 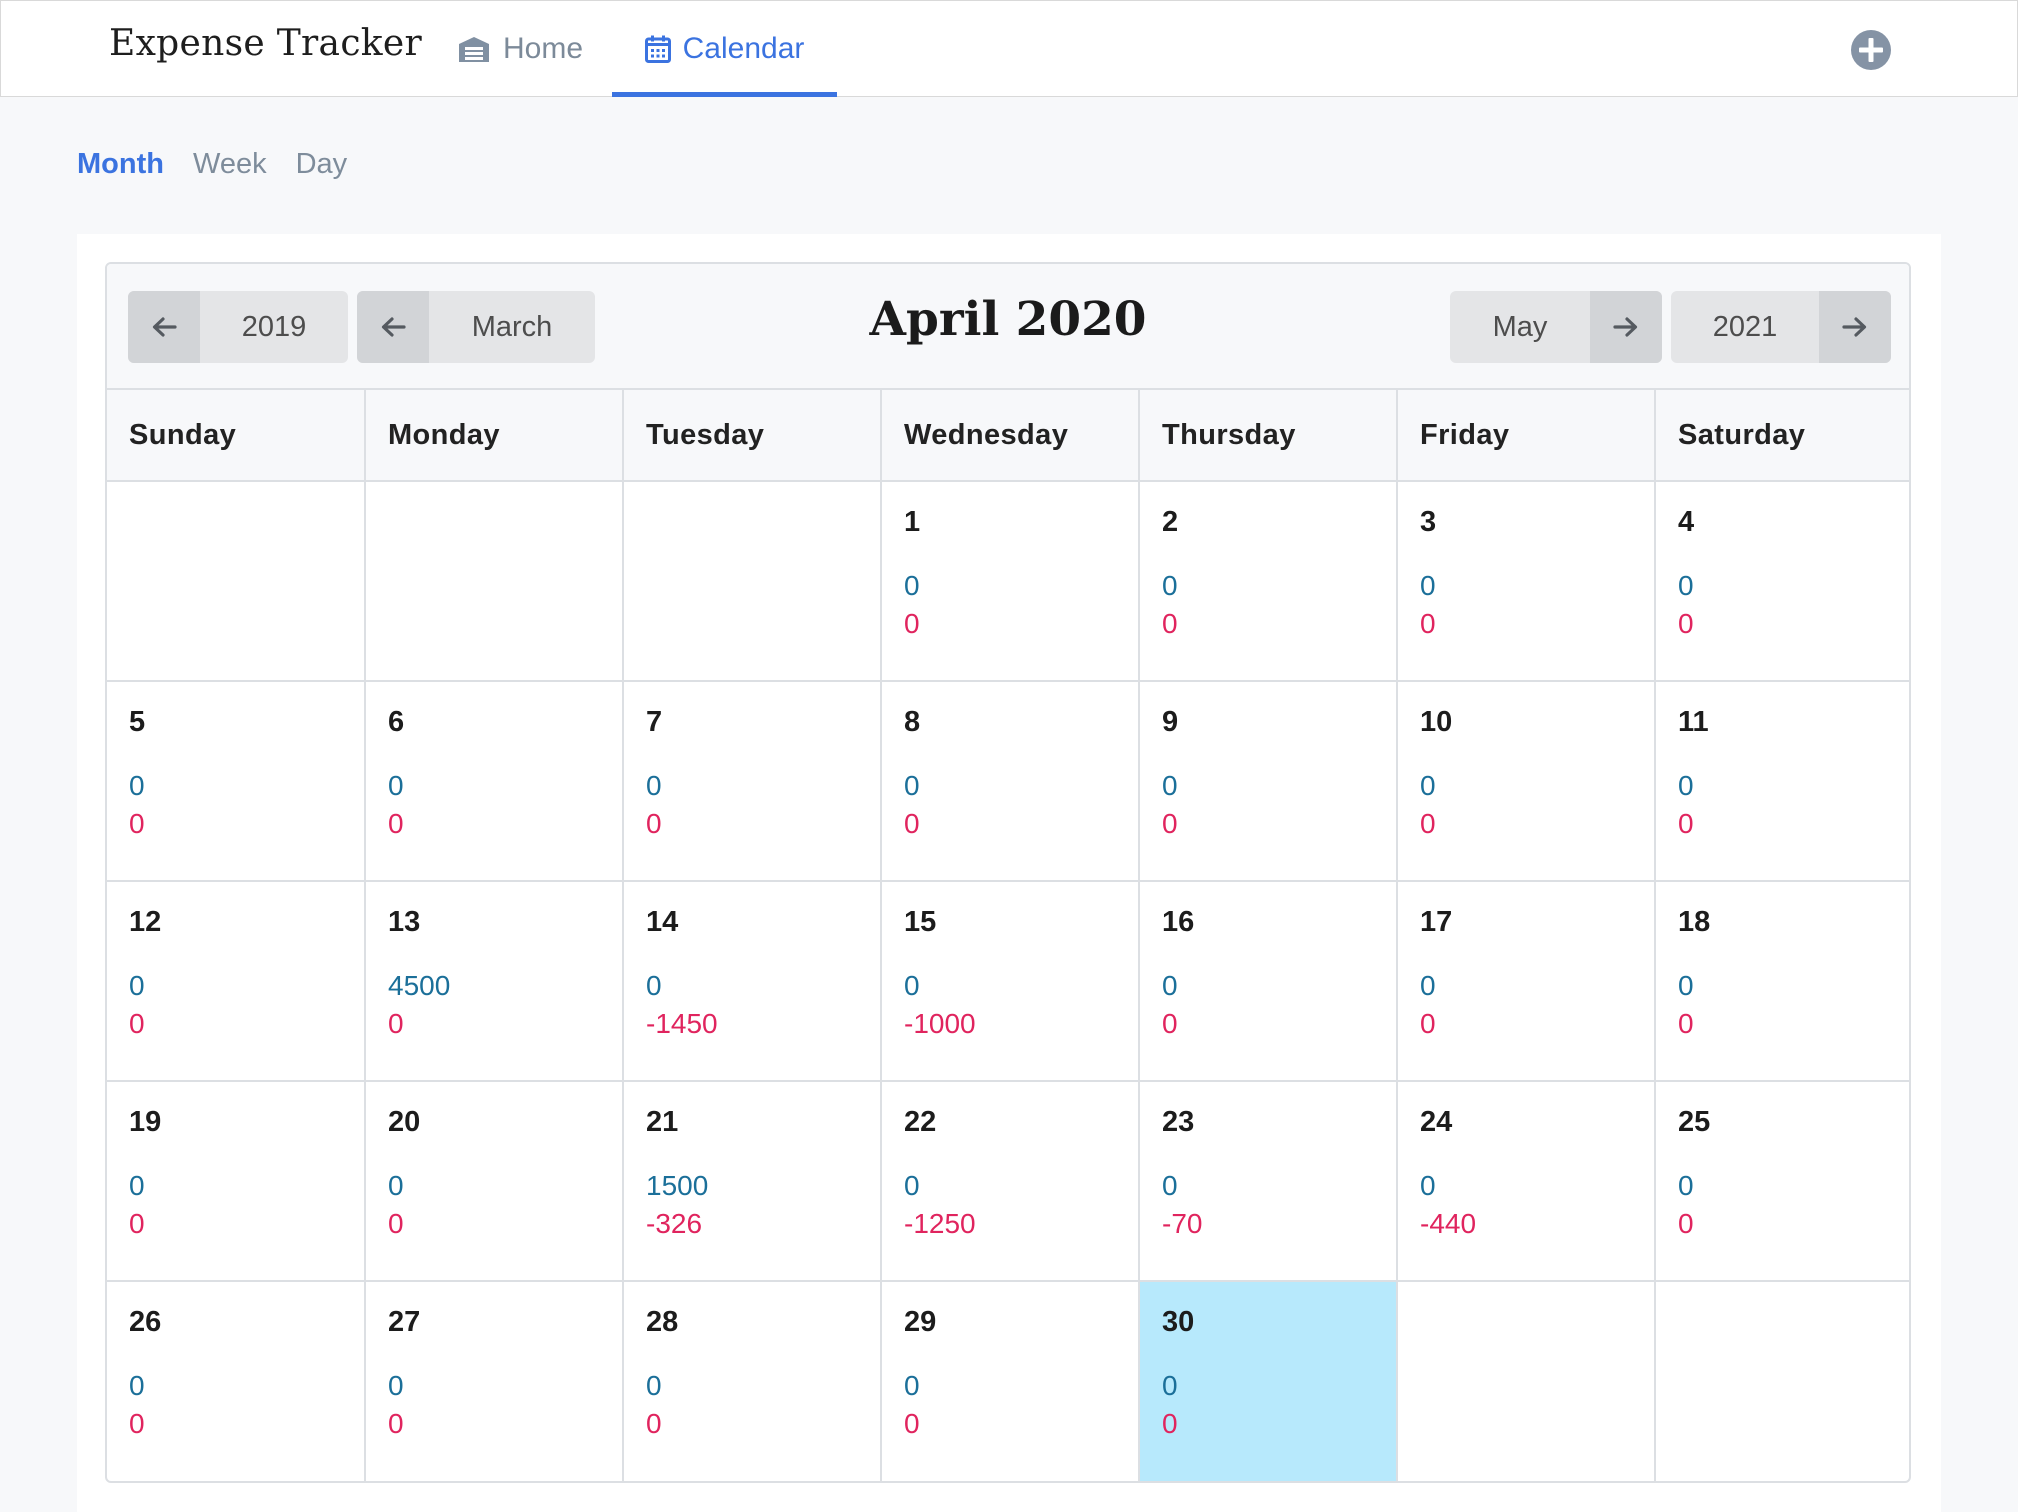 What do you see at coordinates (495, 1381) in the screenshot?
I see `day-cell: 27 0 0` at bounding box center [495, 1381].